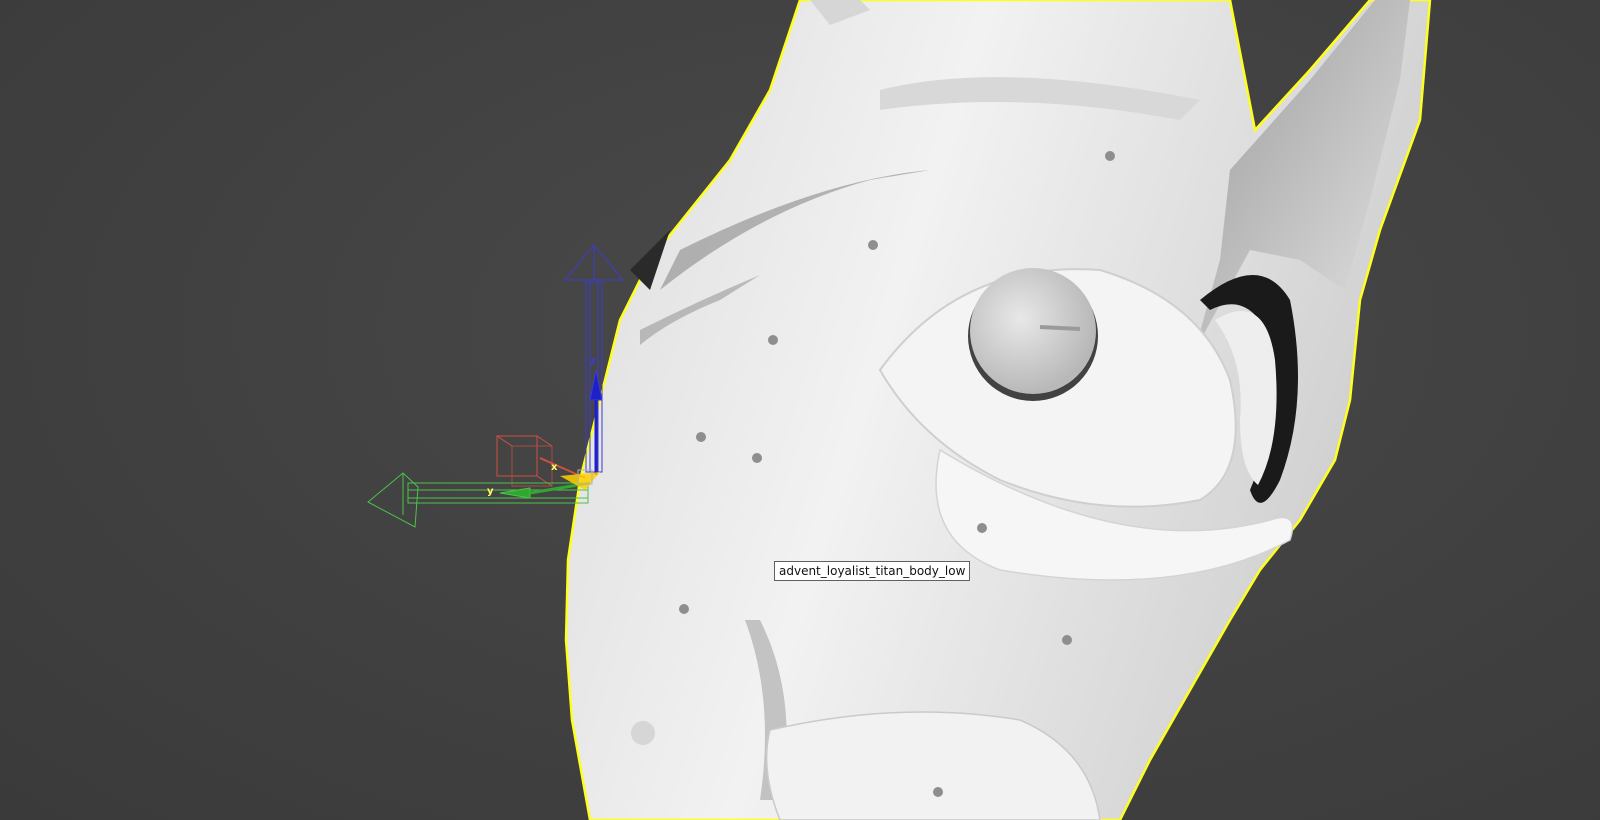 The width and height of the screenshot is (1600, 820). Describe the element at coordinates (872, 571) in the screenshot. I see `object-name-tooltip: advent_loyalist_titan_body_low` at that location.